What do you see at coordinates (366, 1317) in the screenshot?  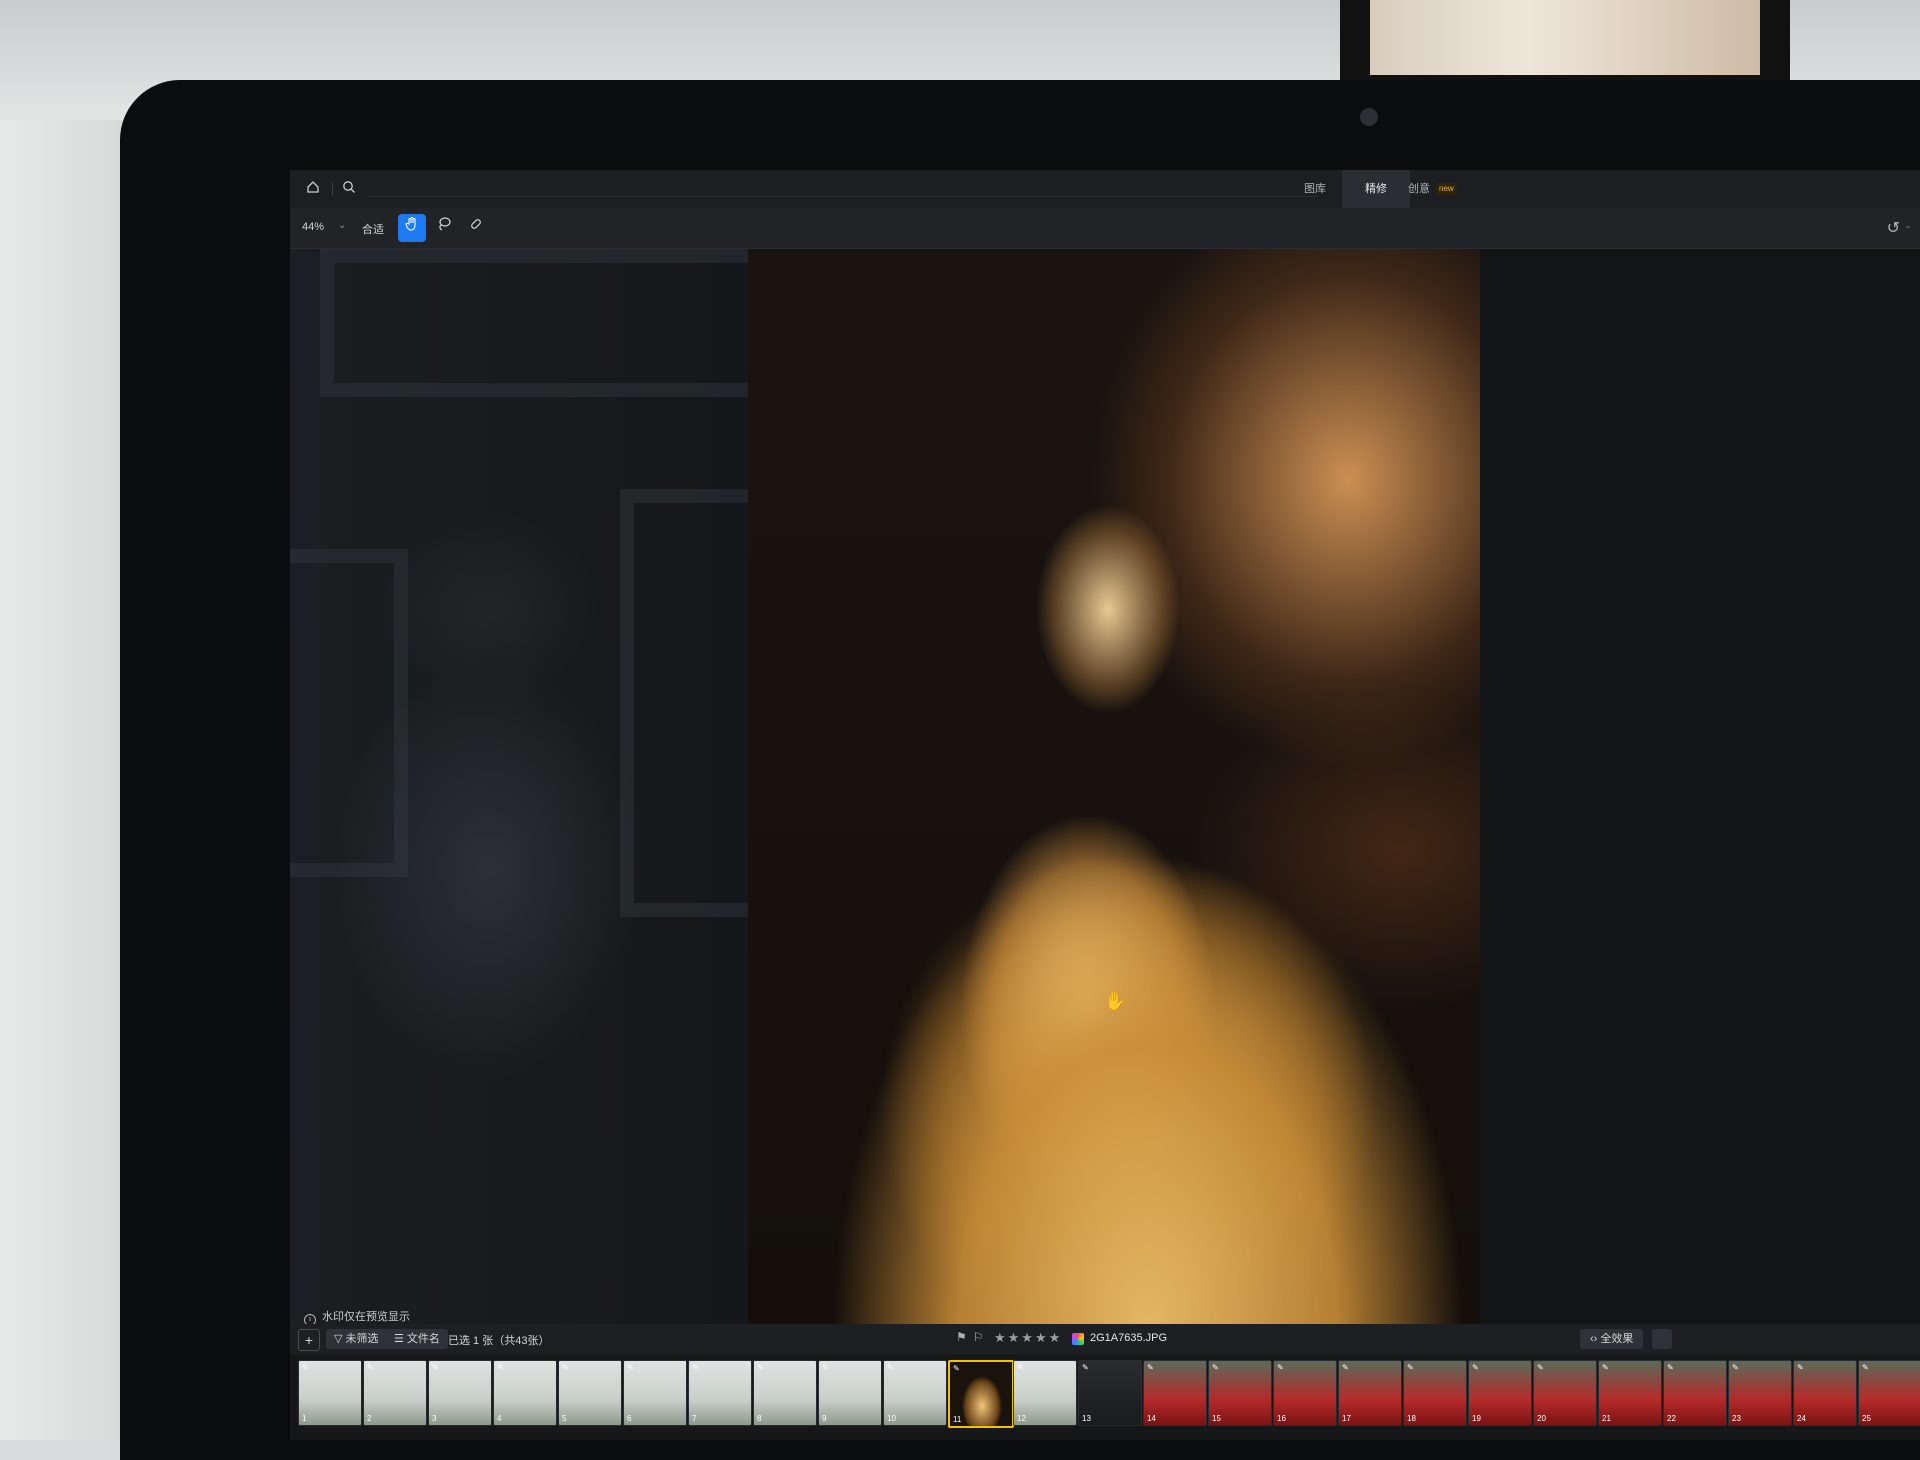 I see `watermark-note-text: 水印仅在预览显示` at bounding box center [366, 1317].